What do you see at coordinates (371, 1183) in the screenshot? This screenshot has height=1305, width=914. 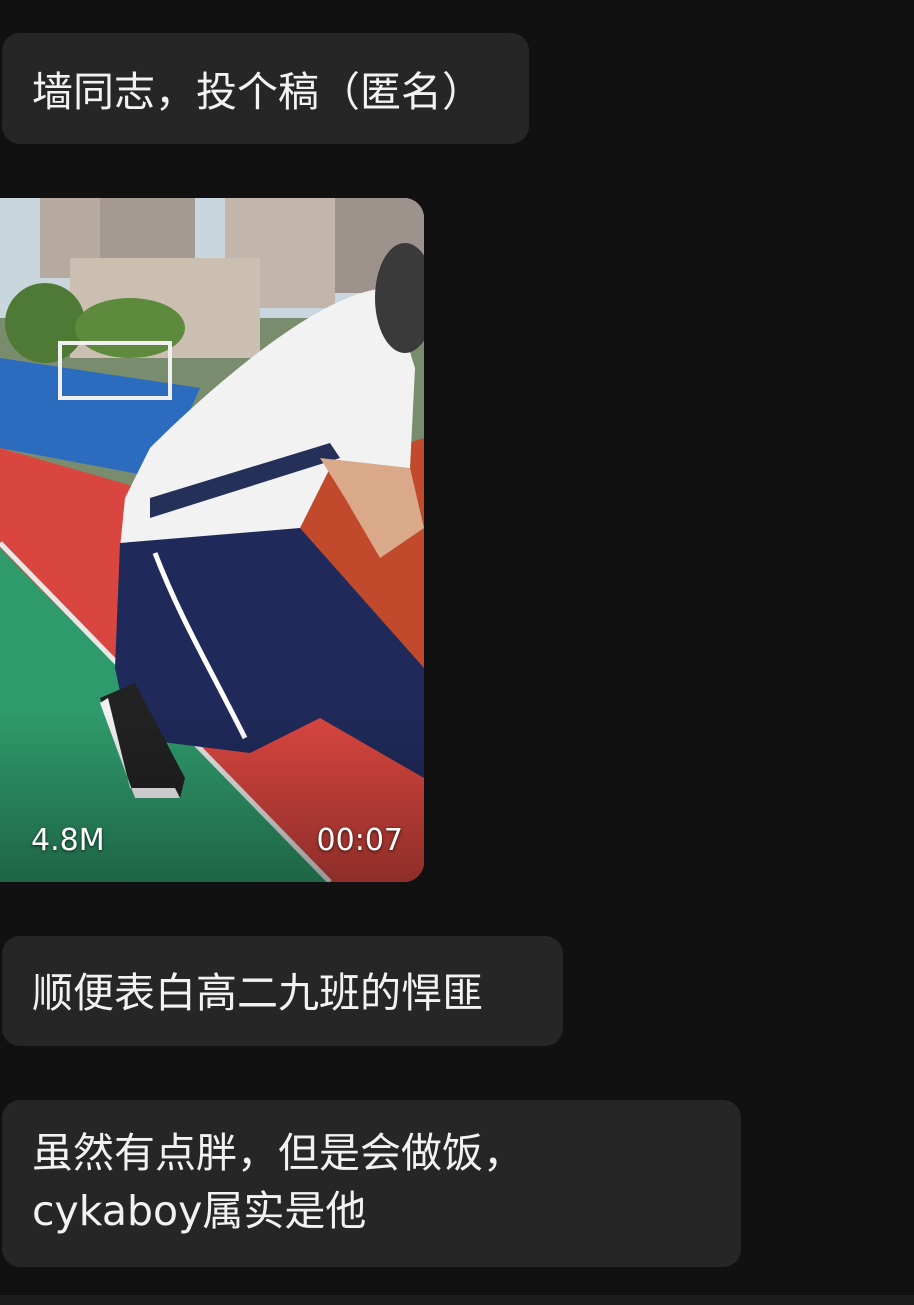 I see `message-bubble: 虽然有点胖，但是会做饭， cykaboy属实是他` at bounding box center [371, 1183].